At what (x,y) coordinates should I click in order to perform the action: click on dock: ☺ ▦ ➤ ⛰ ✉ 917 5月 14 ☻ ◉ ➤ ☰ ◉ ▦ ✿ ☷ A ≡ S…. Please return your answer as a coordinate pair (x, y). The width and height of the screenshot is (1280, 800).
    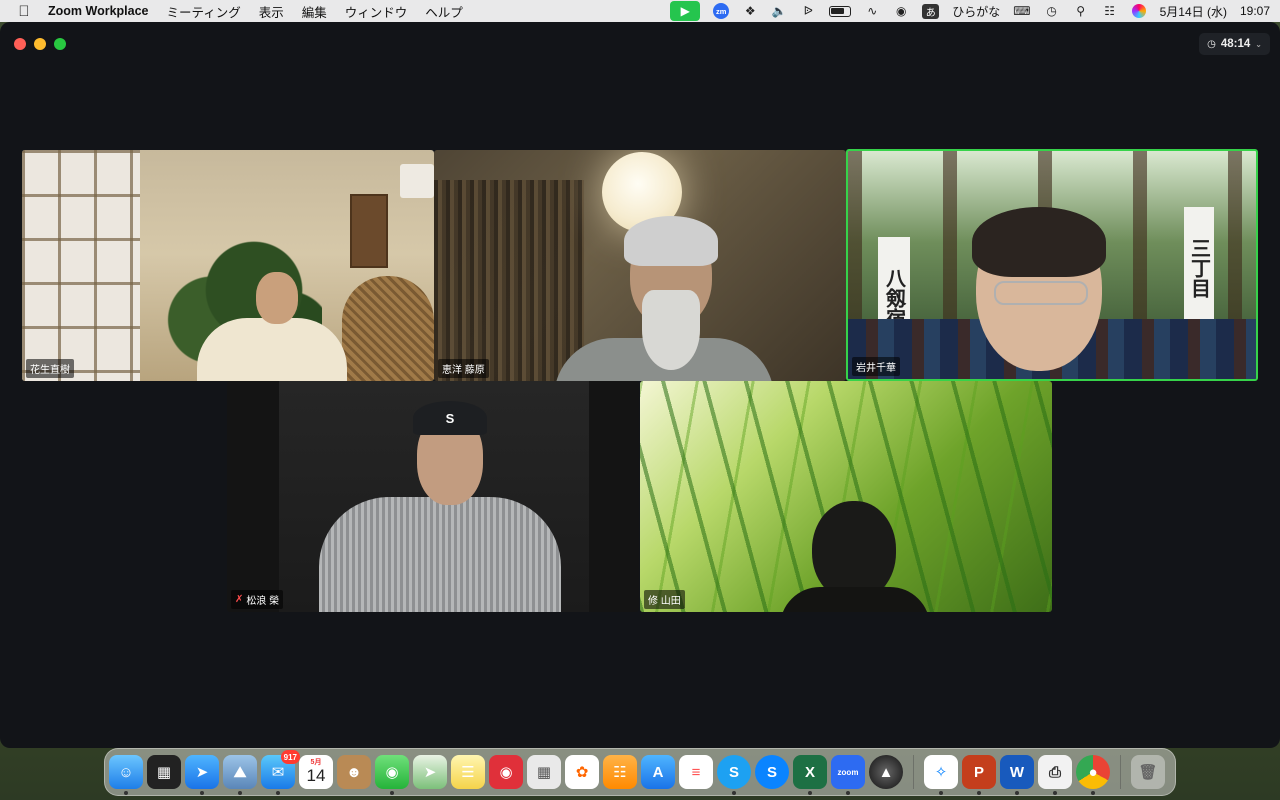
    Looking at the image, I should click on (640, 772).